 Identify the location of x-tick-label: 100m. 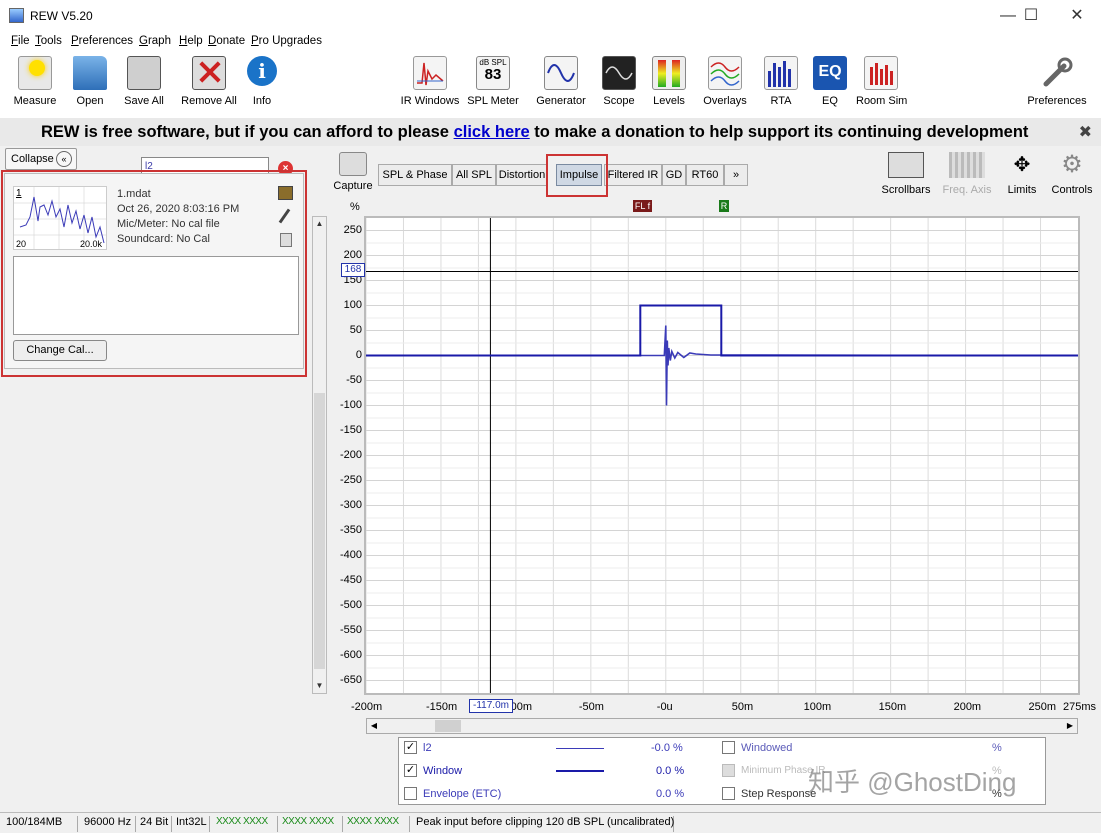
(817, 707).